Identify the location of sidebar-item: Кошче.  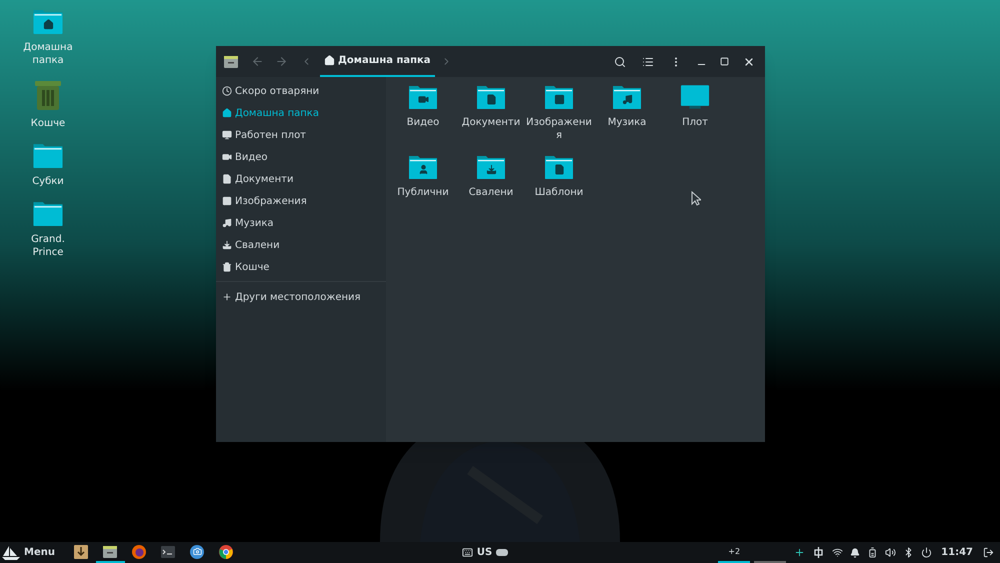
(301, 267).